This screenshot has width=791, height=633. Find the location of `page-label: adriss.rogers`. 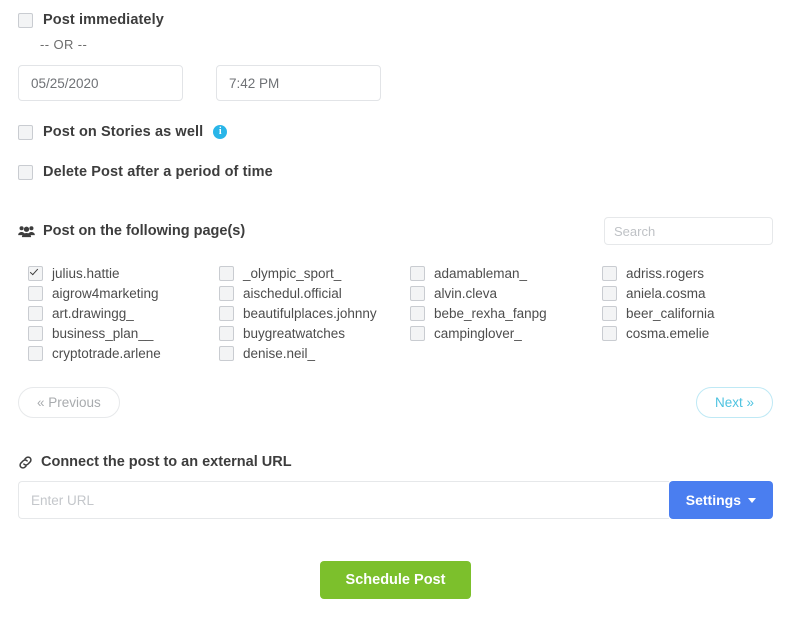

page-label: adriss.rogers is located at coordinates (665, 273).